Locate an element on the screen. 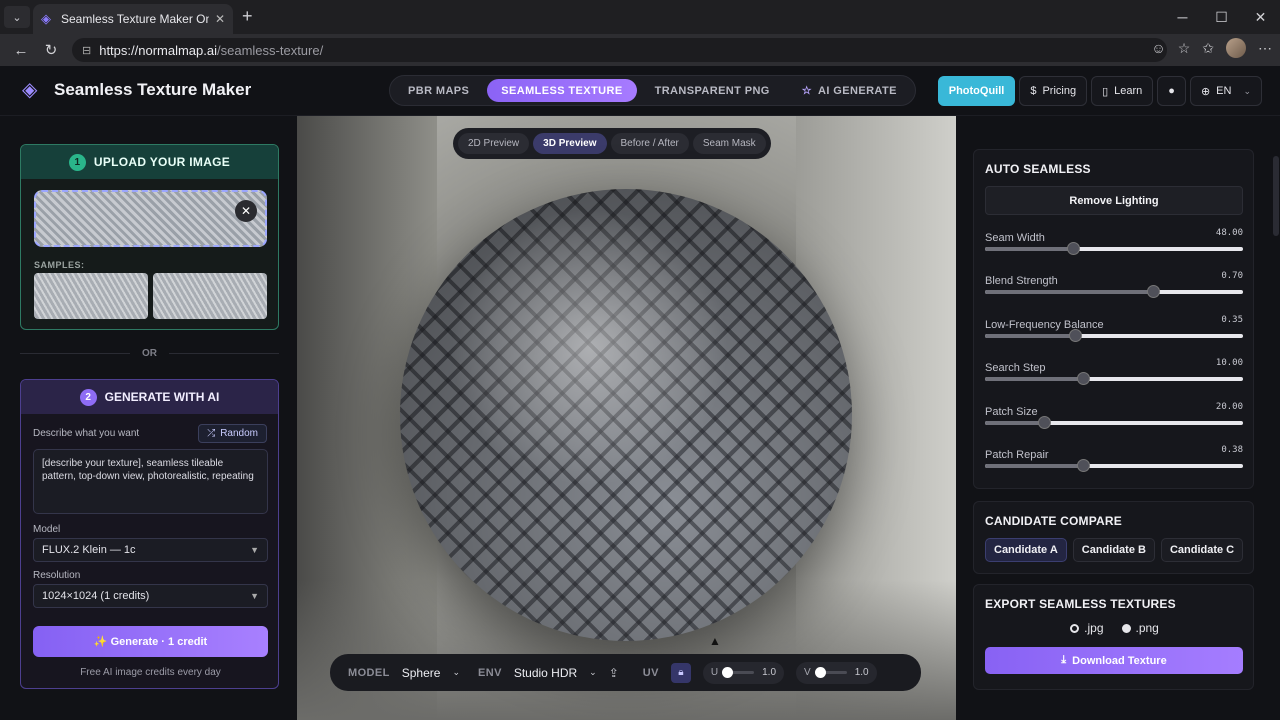 The height and width of the screenshot is (720, 1280). remove-image-icon: ✕ is located at coordinates (246, 211).